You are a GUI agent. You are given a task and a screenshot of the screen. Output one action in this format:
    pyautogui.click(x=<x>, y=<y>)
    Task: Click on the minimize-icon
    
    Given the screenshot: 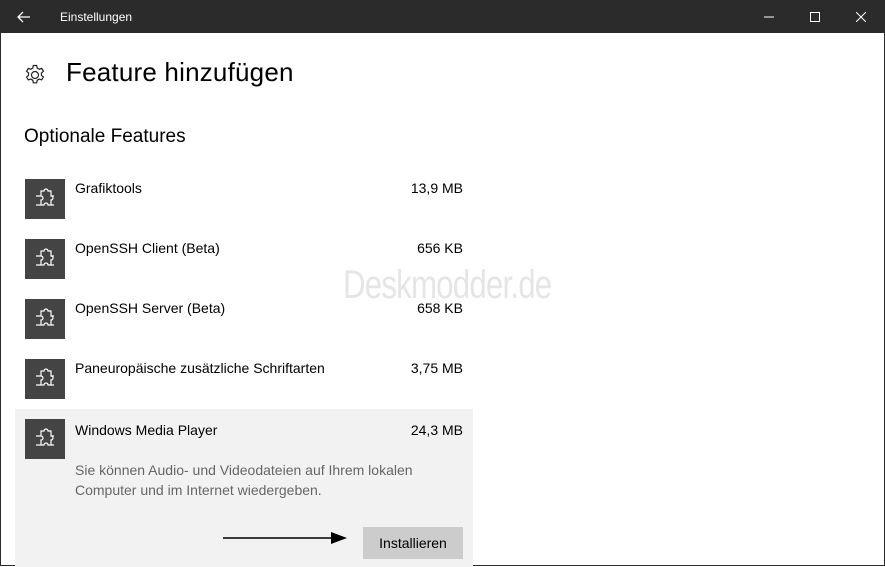 What is the action you would take?
    pyautogui.click(x=769, y=17)
    